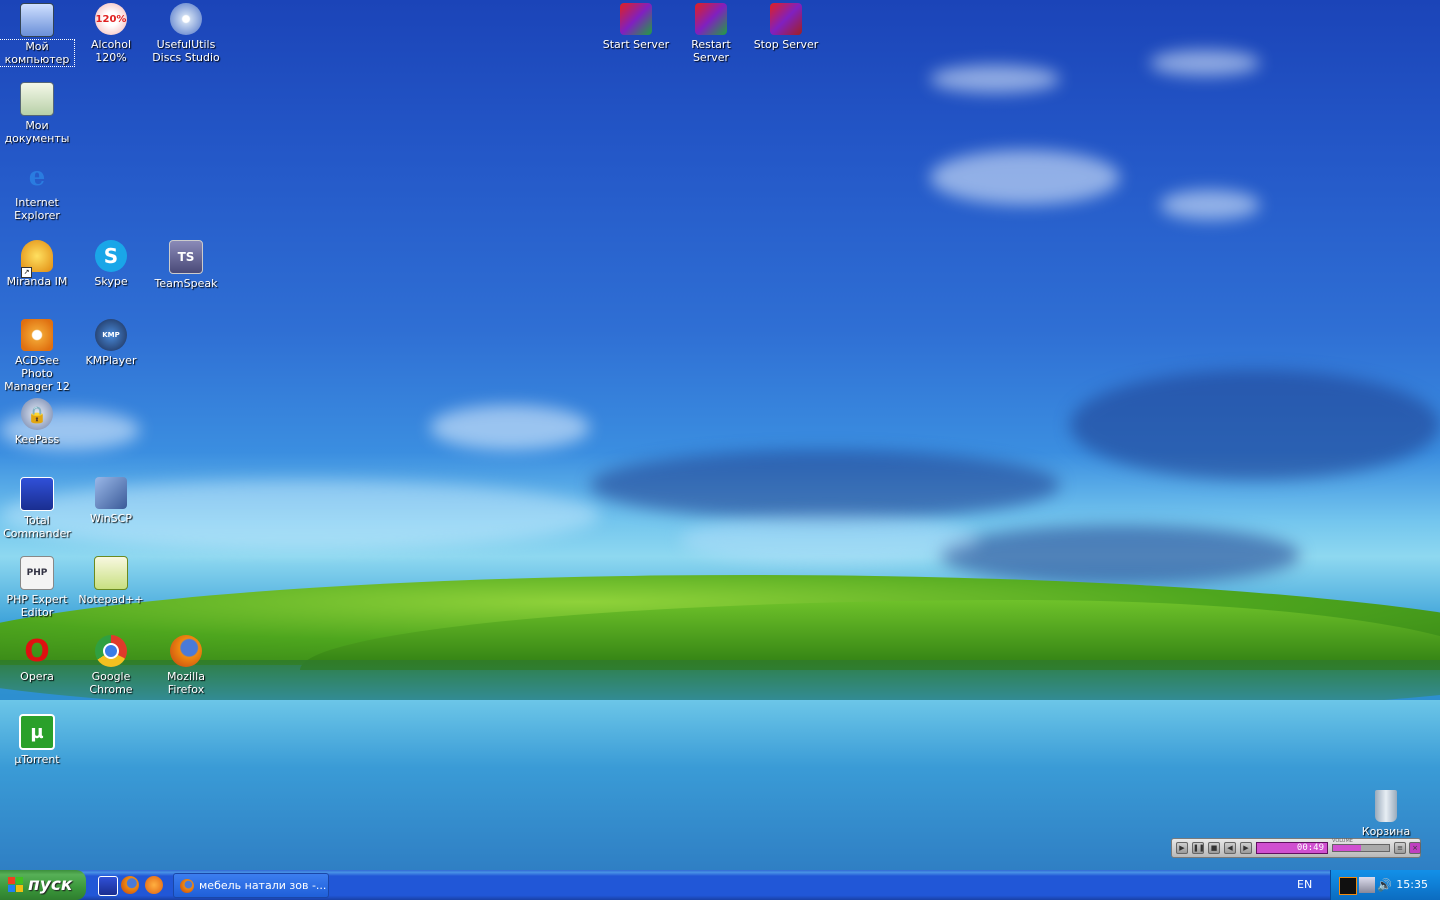  I want to click on notepadpp-icon, so click(111, 573).